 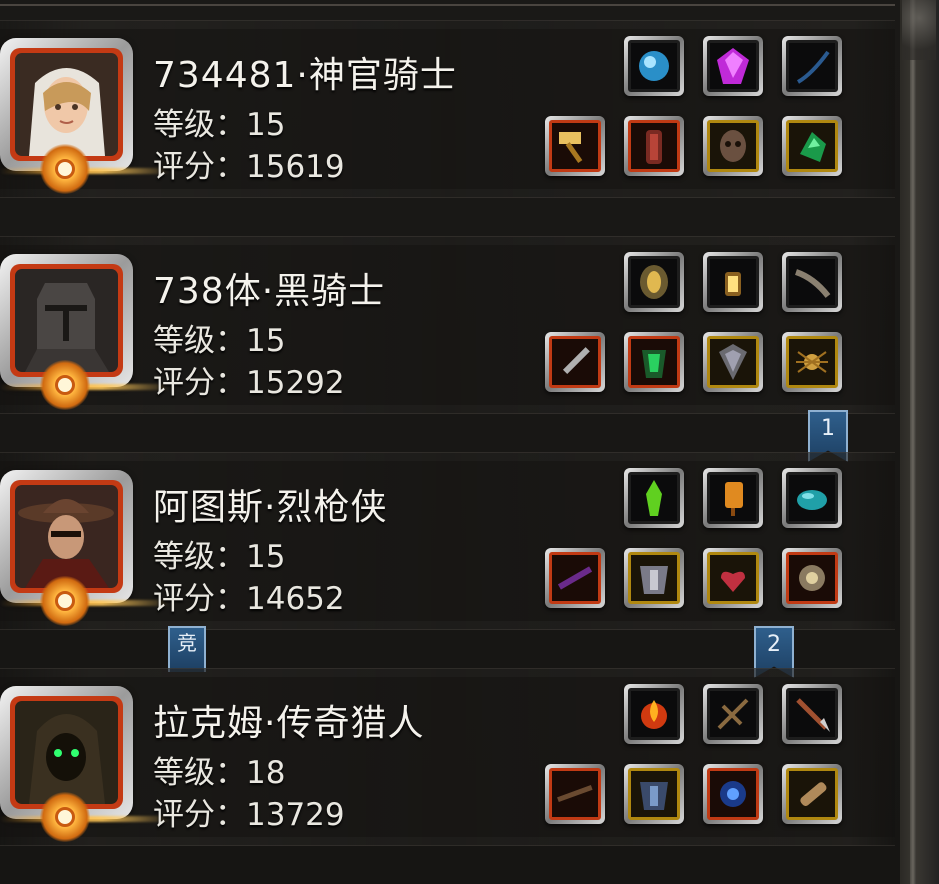 I want to click on purple-gem-icon, so click(x=733, y=66).